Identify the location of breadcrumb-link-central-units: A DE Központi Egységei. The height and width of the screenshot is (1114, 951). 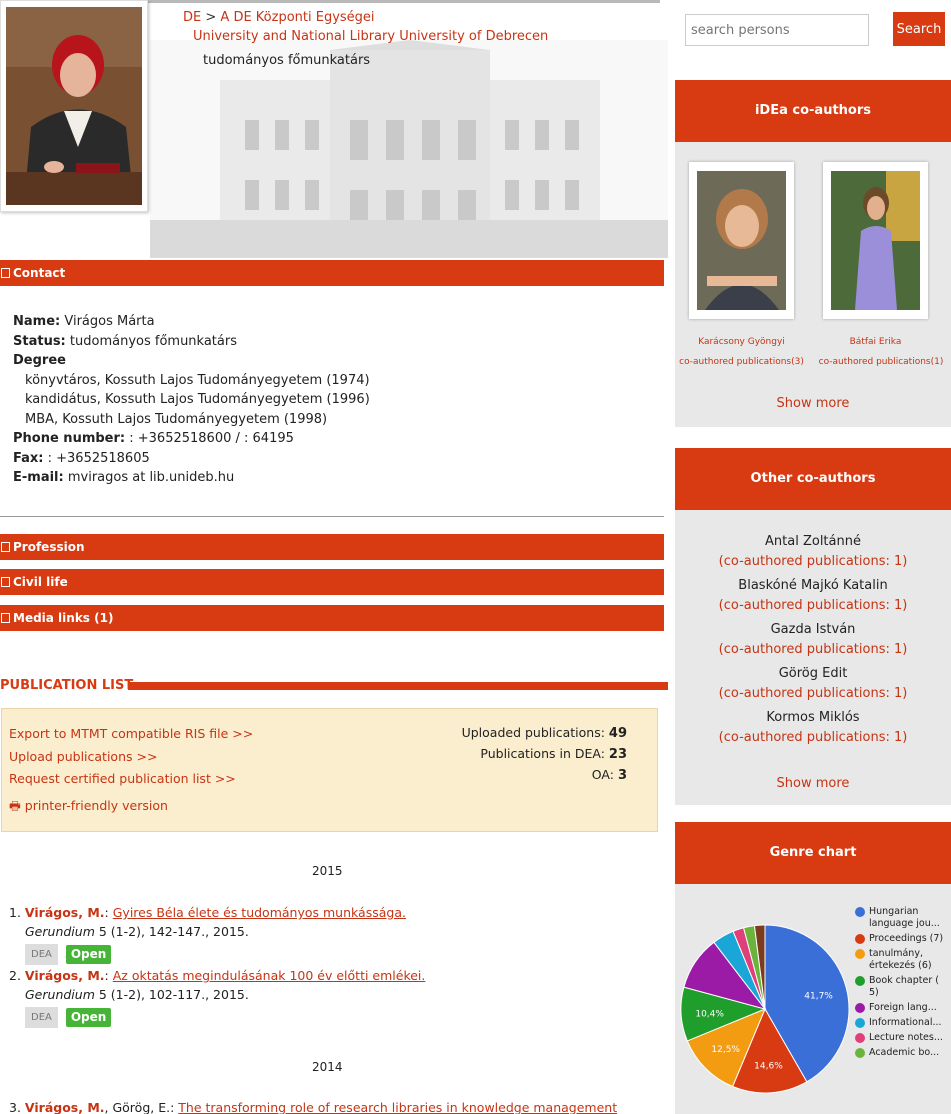
(297, 17).